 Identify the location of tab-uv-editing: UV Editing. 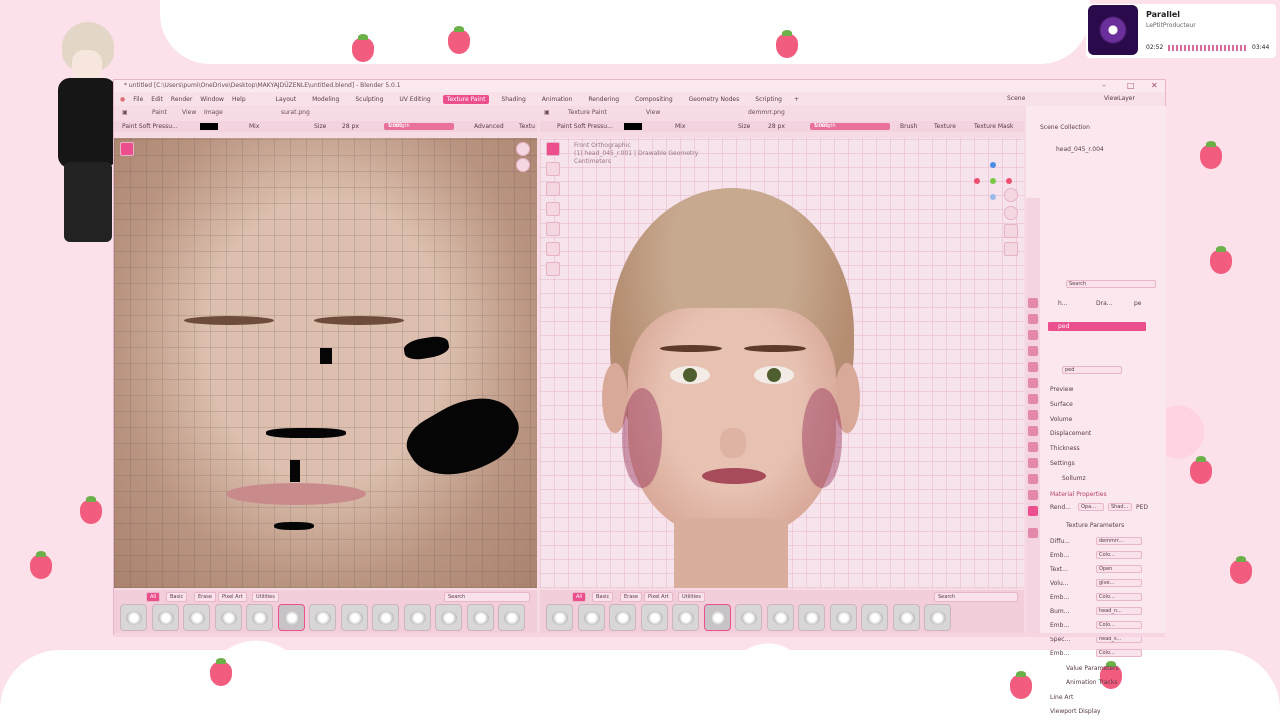
(414, 99).